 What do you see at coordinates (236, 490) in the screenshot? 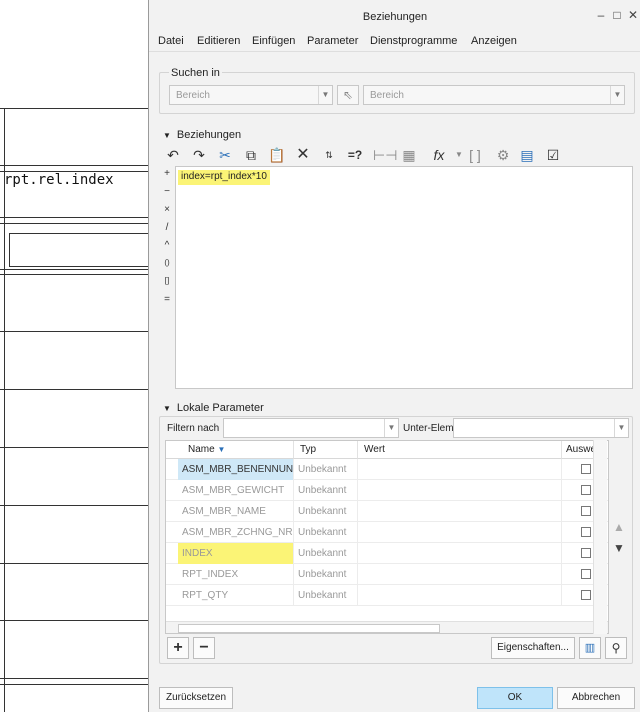
I see `row-name: ASM_MBR_GEWICHT` at bounding box center [236, 490].